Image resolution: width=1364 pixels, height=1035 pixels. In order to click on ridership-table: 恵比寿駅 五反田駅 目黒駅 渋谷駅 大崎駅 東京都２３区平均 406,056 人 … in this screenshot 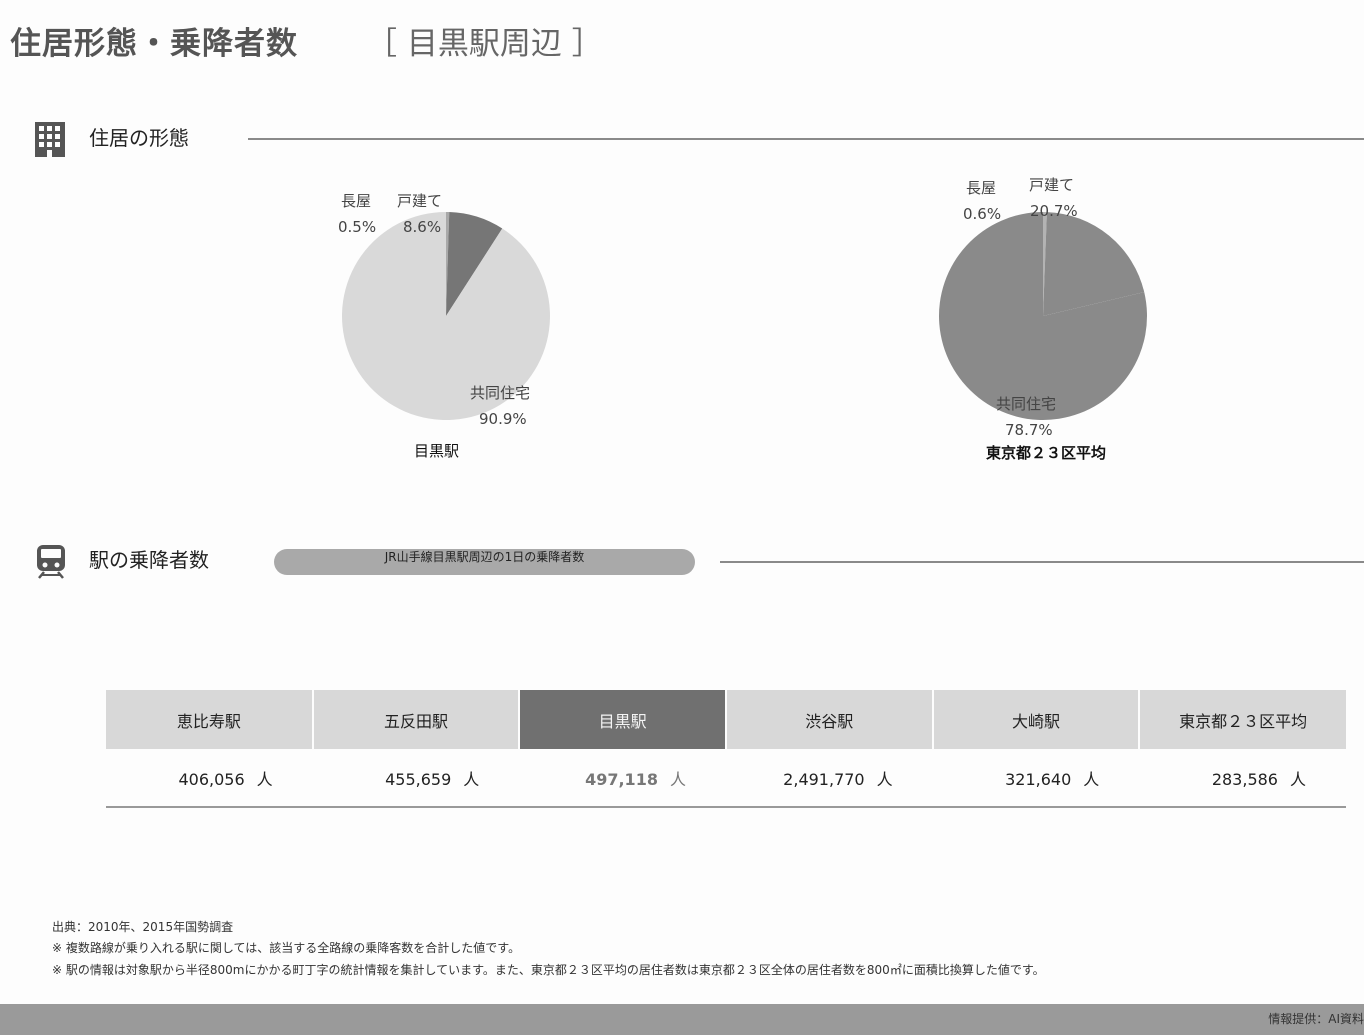, I will do `click(726, 749)`.